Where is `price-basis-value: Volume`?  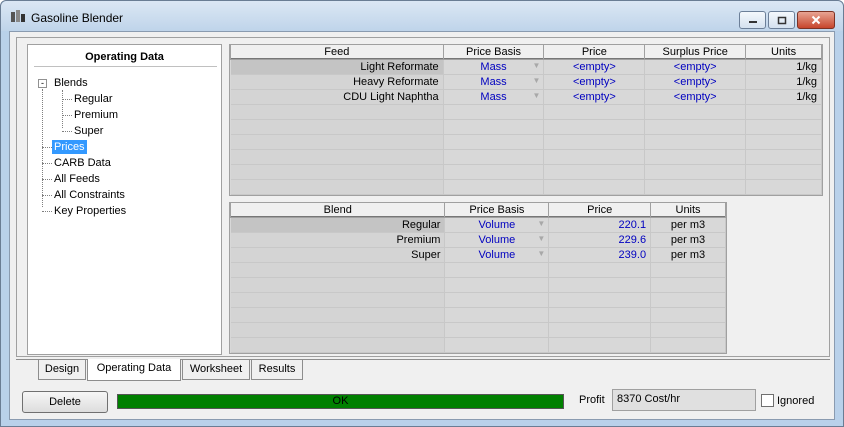
price-basis-value: Volume is located at coordinates (497, 224).